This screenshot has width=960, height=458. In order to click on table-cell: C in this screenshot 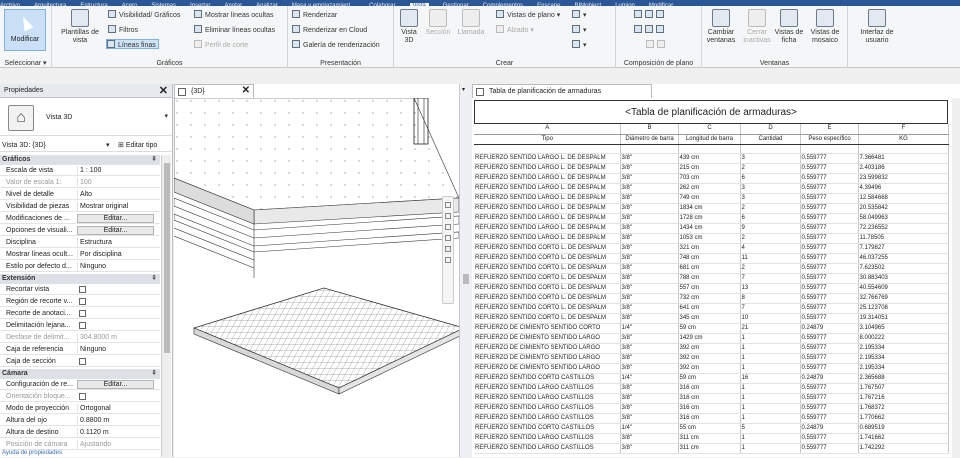, I will do `click(709, 129)`.